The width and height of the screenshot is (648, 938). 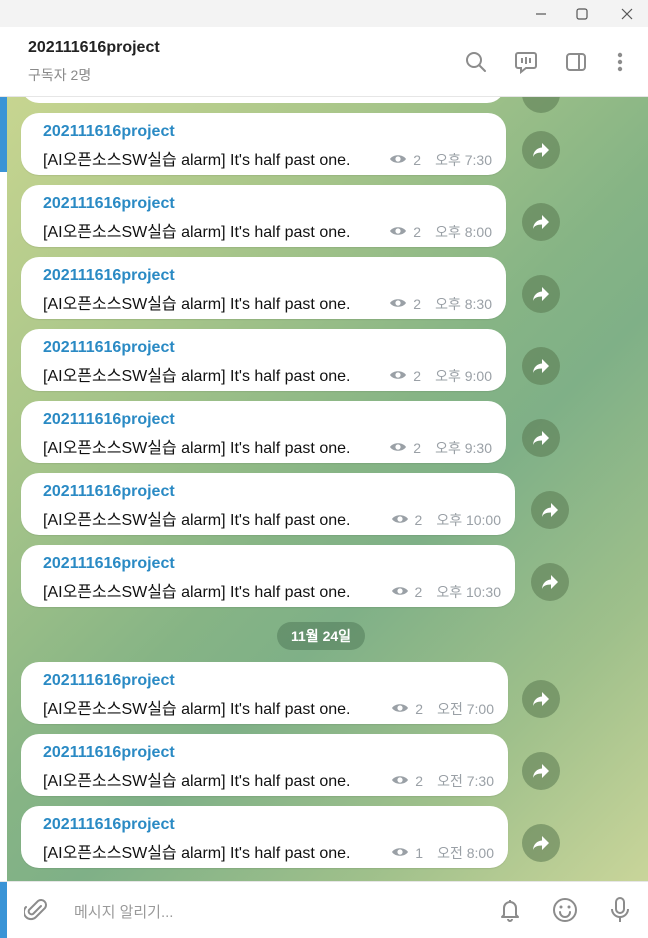 I want to click on message-time: 오후 9:30, so click(x=463, y=448).